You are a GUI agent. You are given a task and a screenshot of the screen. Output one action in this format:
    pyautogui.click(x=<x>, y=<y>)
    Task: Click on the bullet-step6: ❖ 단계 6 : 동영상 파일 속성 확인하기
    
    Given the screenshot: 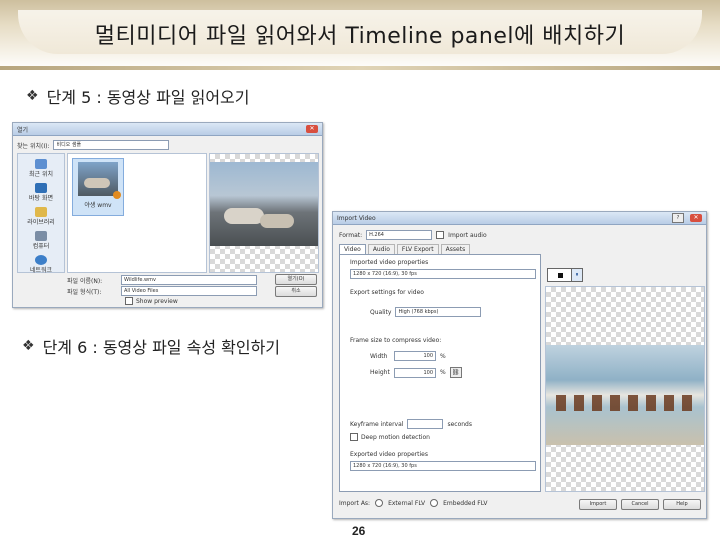 What is the action you would take?
    pyautogui.click(x=151, y=346)
    